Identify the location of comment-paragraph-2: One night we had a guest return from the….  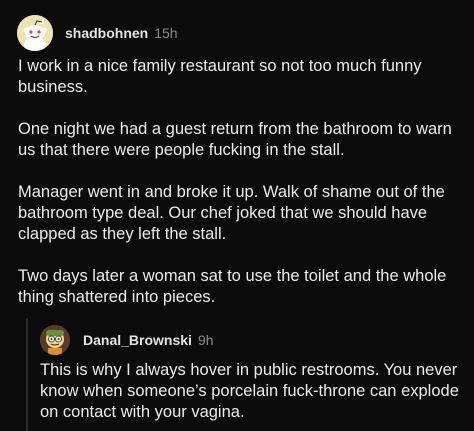
(235, 139).